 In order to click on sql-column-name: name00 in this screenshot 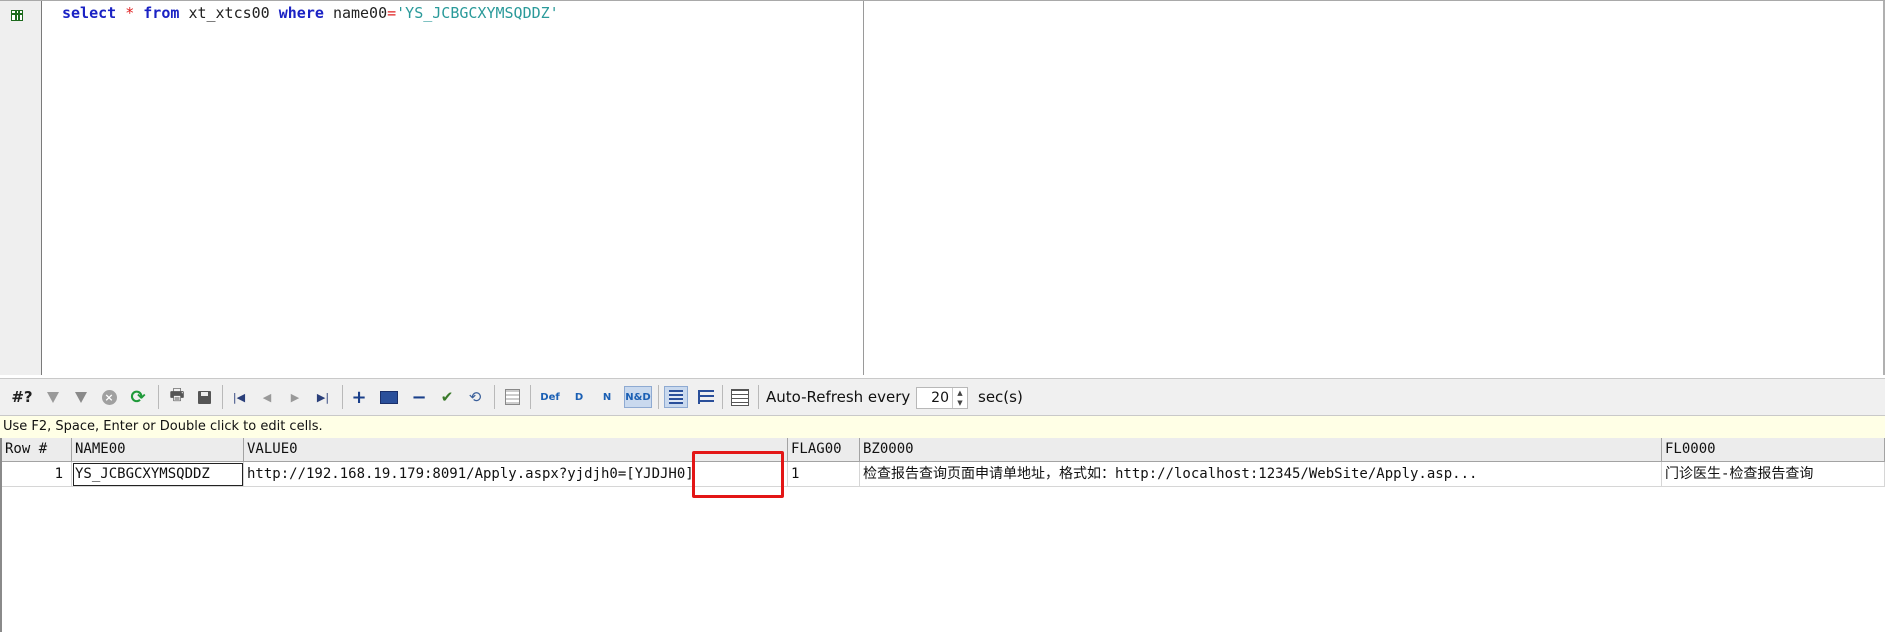, I will do `click(360, 13)`.